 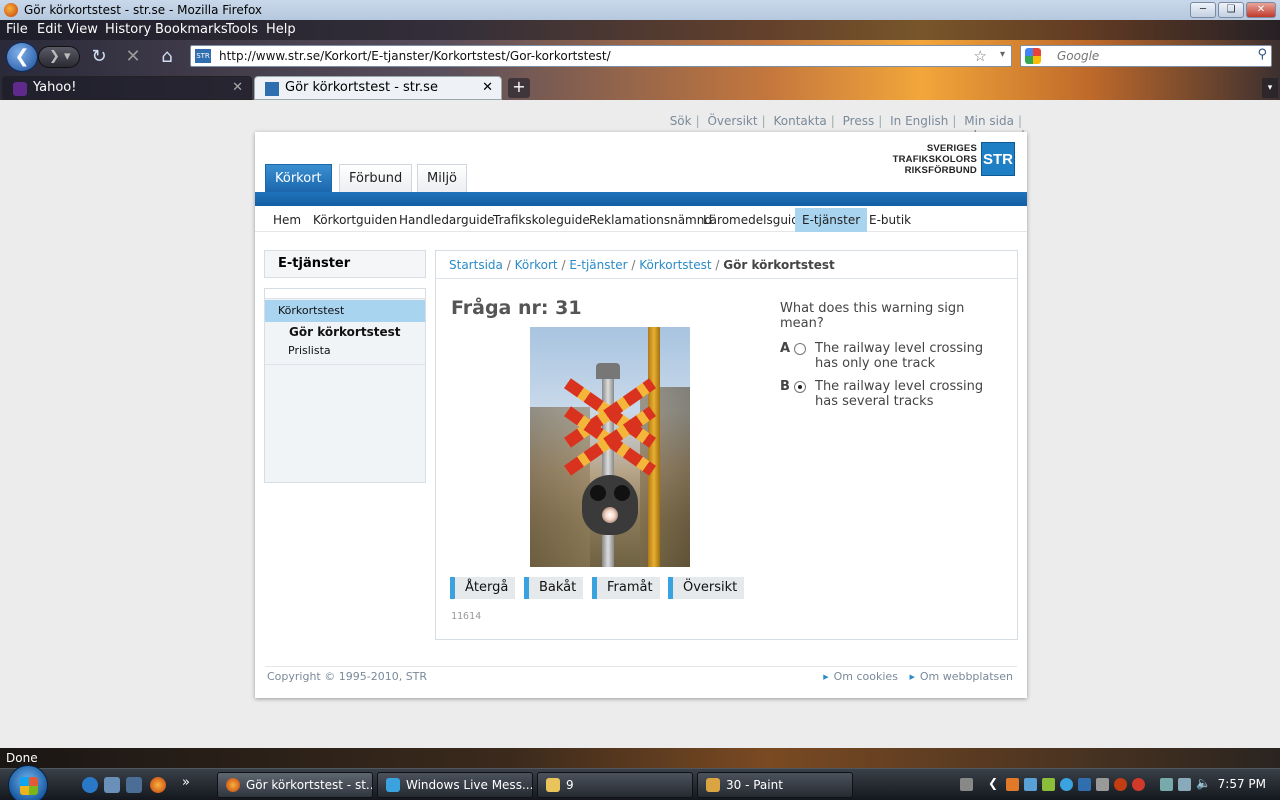 What do you see at coordinates (775, 785) in the screenshot?
I see `task-paint: 30 - Paint` at bounding box center [775, 785].